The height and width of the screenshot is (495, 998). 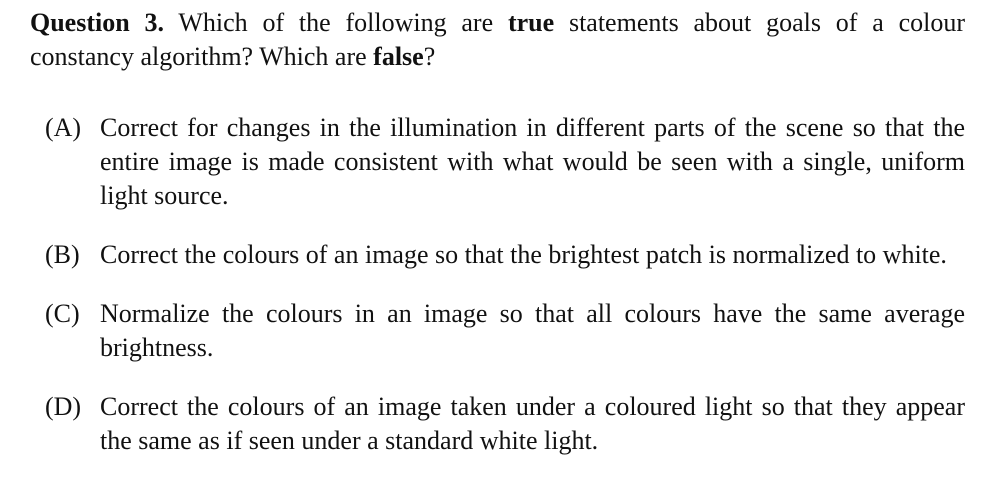 I want to click on question-text-part-3: ?, so click(x=429, y=56).